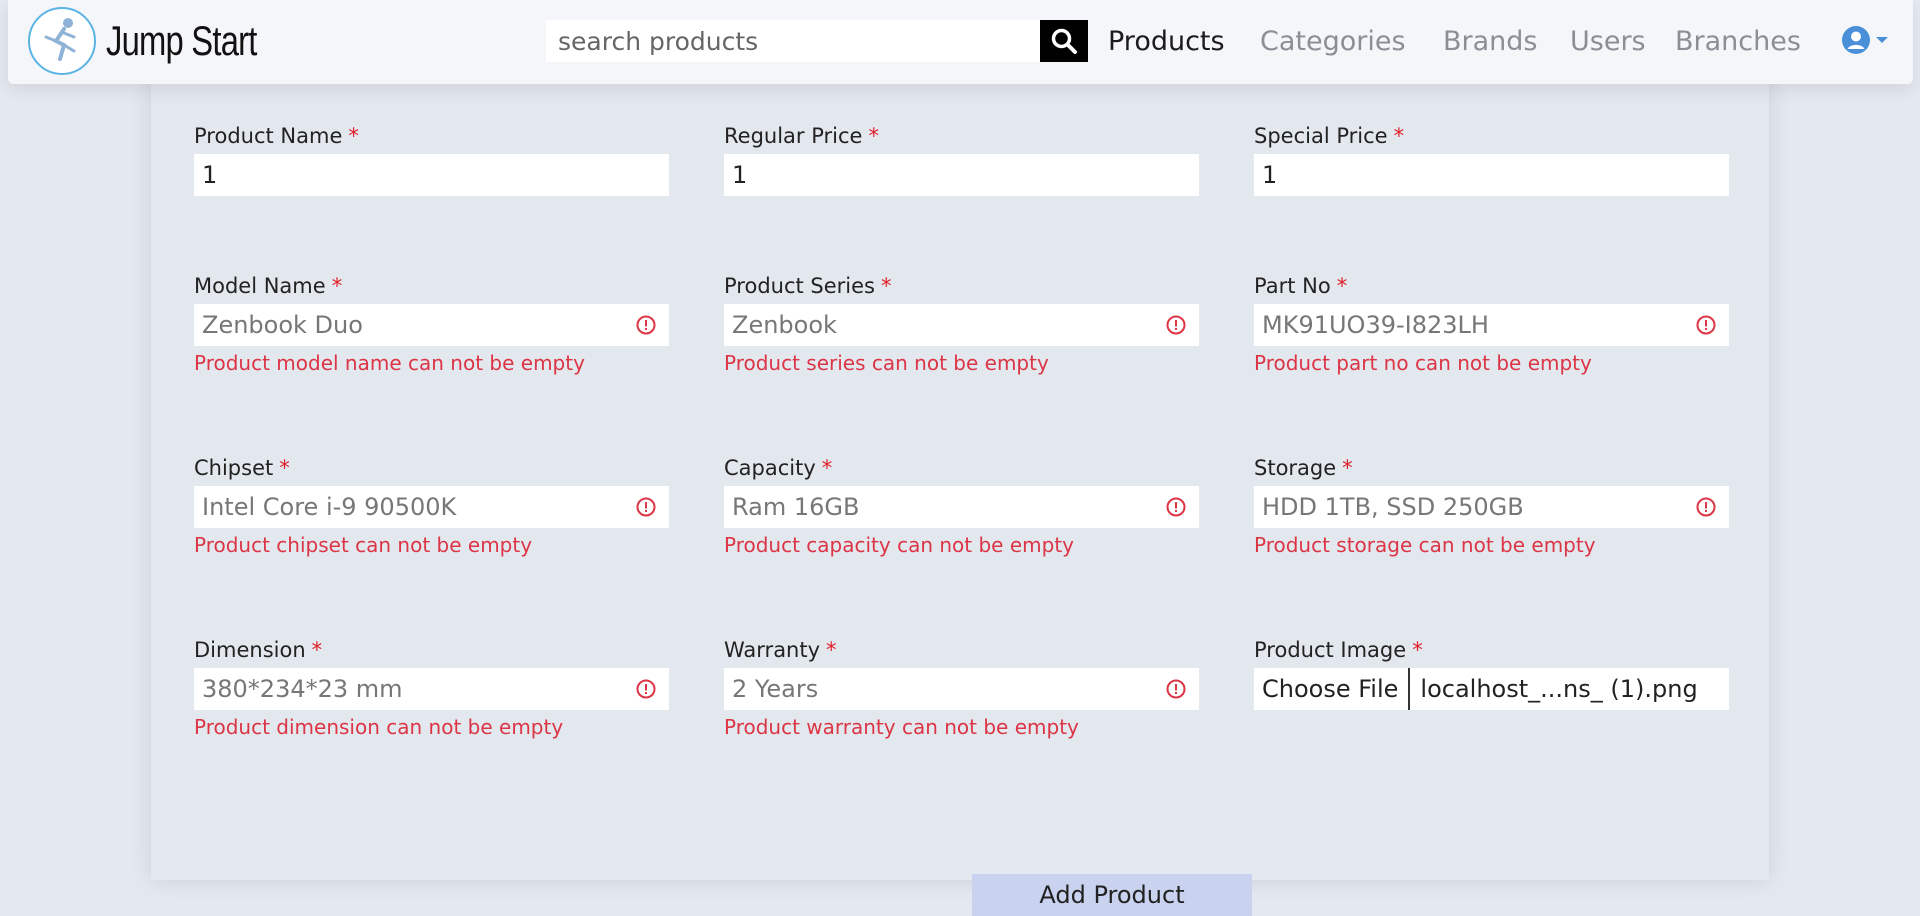 This screenshot has width=1920, height=916. Describe the element at coordinates (431, 325) in the screenshot. I see `model-name-input` at that location.